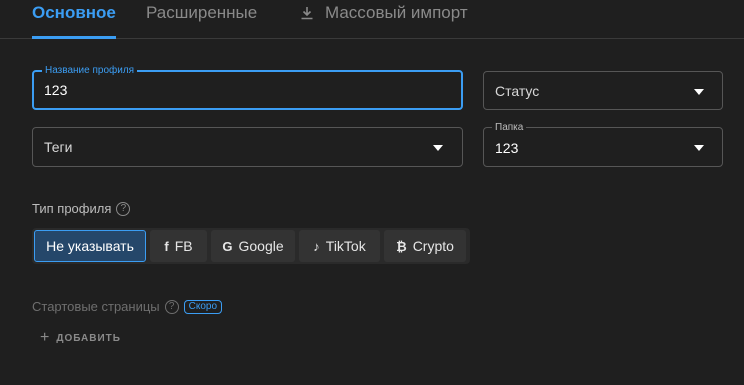 The image size is (744, 385). I want to click on type-option-crypto: ₿ Crypto, so click(425, 246).